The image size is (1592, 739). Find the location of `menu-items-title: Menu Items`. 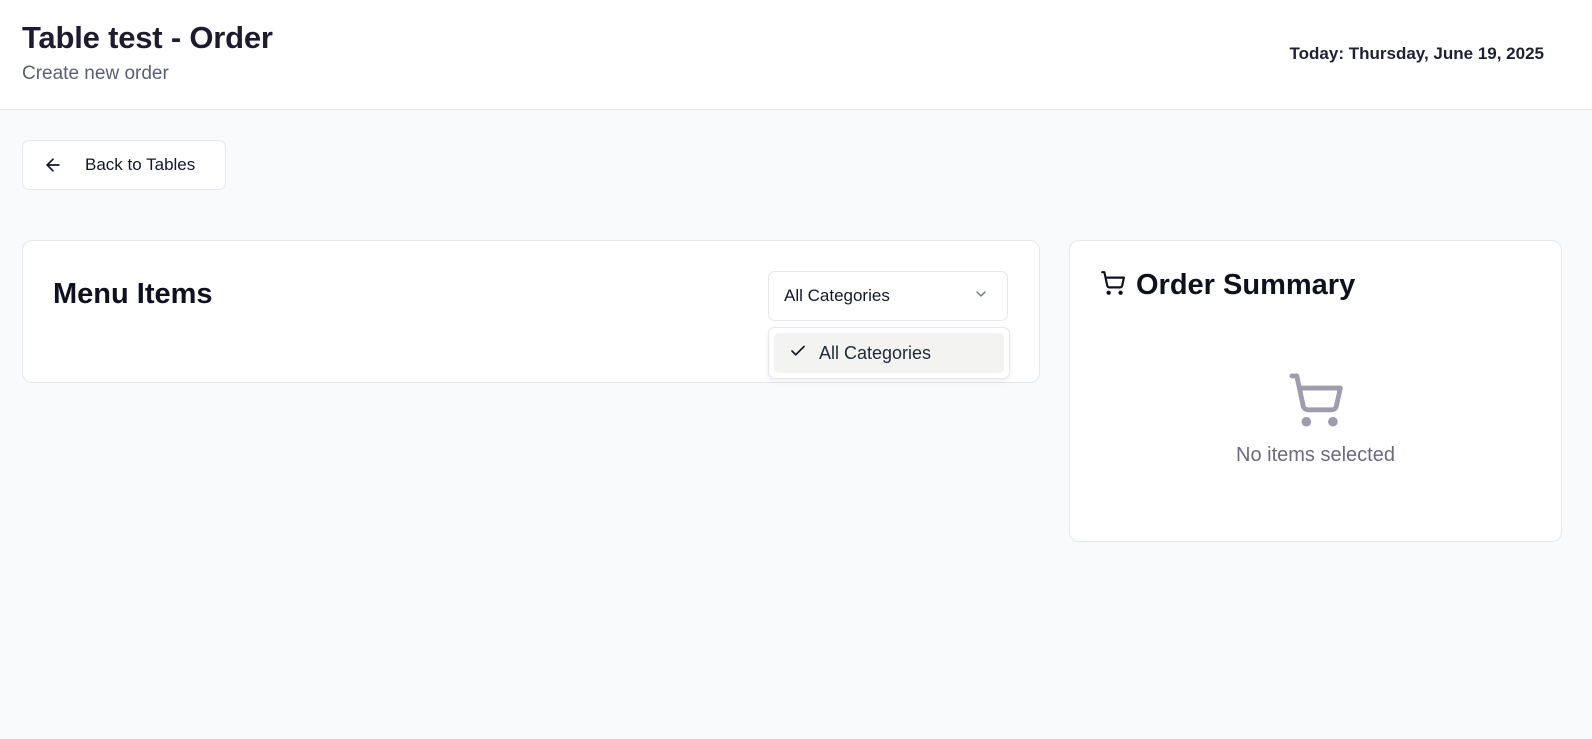

menu-items-title: Menu Items is located at coordinates (133, 294).